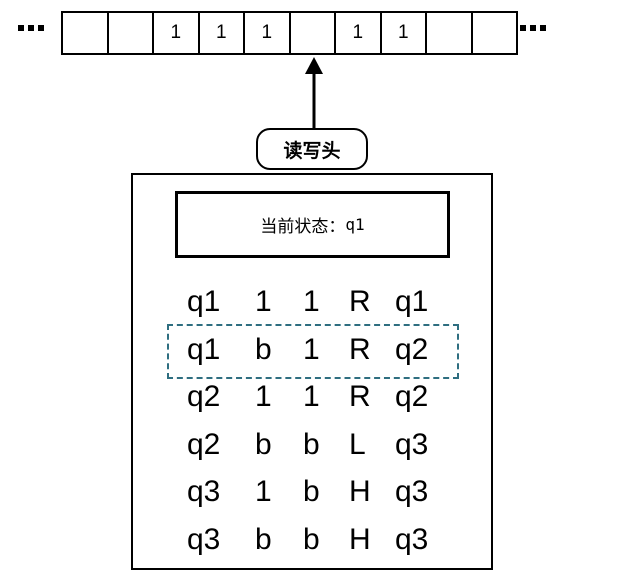 The height and width of the screenshot is (584, 637). I want to click on current-state-value: q1, so click(355, 224).